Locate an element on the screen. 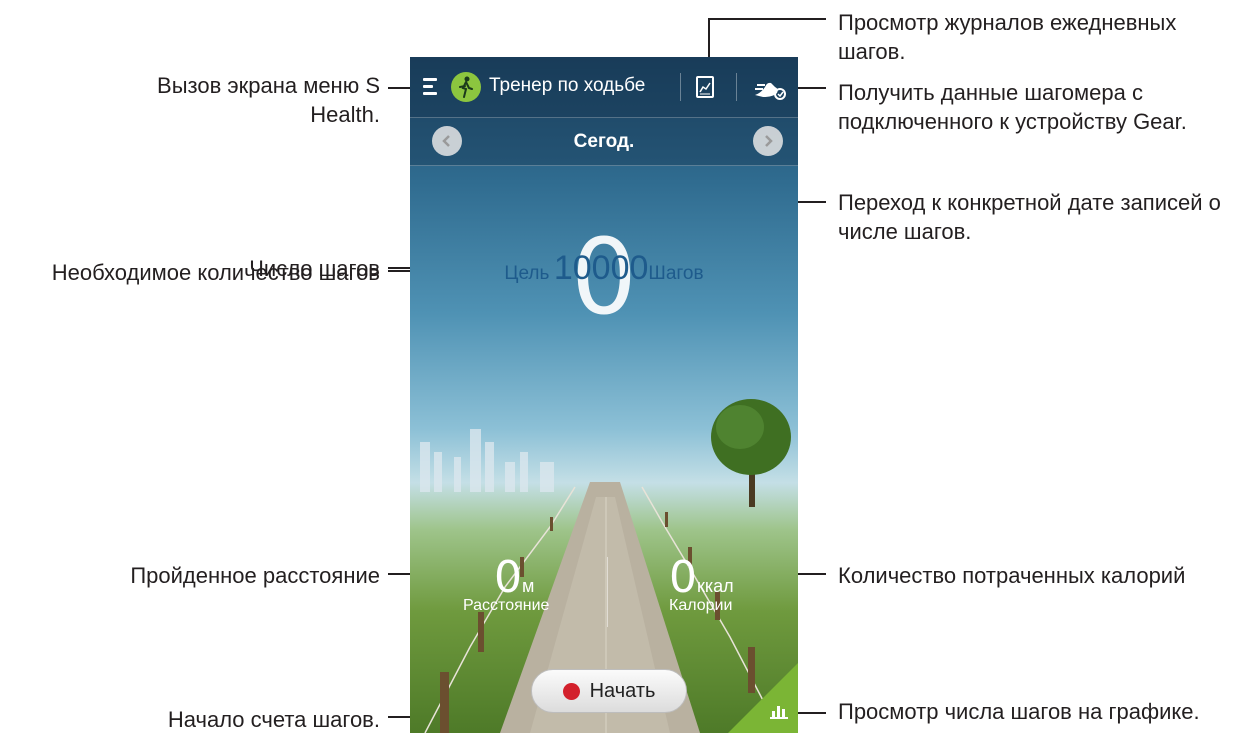 Image resolution: width=1249 pixels, height=734 pixels. annotation-chart: Просмотр числа шагов на графике. is located at coordinates (1019, 711).